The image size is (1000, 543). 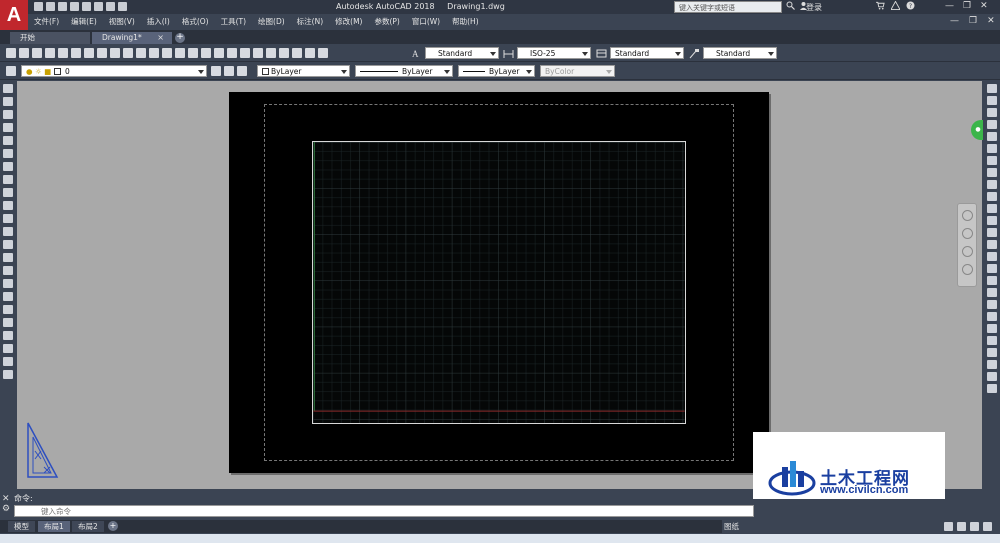 What do you see at coordinates (180, 53) in the screenshot?
I see `redo-tb-icon` at bounding box center [180, 53].